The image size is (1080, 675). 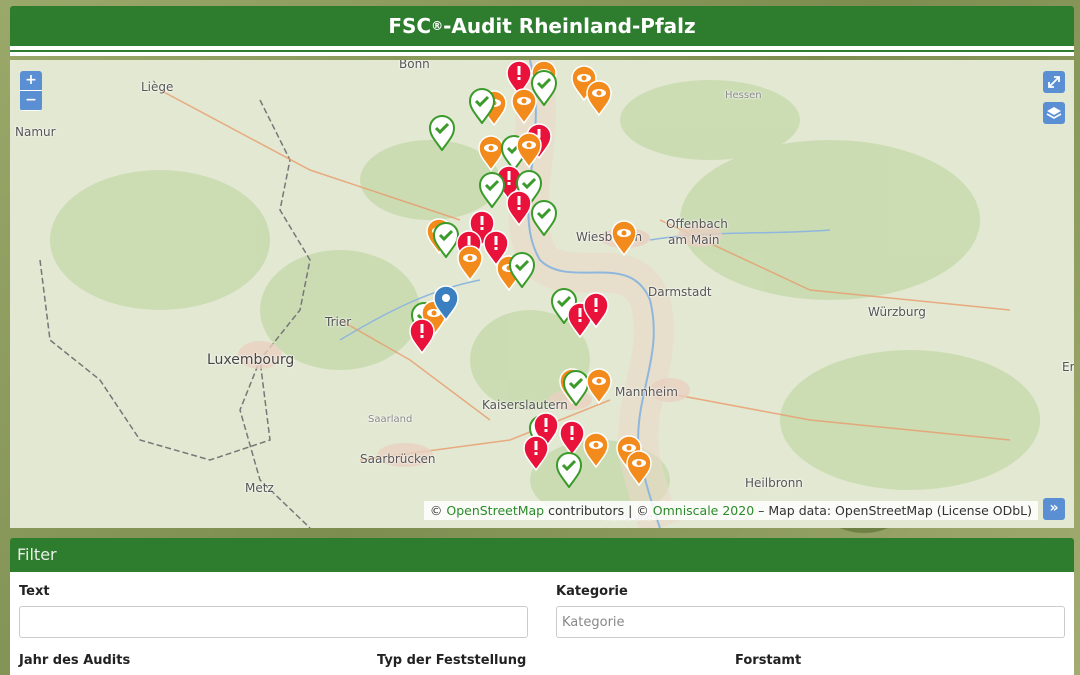 I want to click on place-label: Trier, so click(x=338, y=322).